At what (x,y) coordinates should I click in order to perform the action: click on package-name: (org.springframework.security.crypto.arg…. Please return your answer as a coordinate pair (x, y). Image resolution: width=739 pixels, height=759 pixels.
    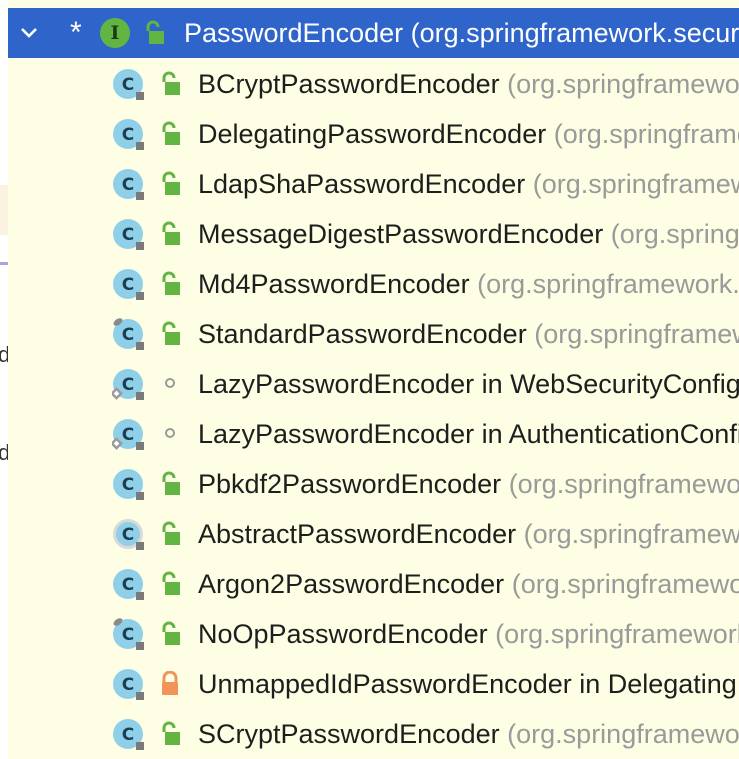
    Looking at the image, I should click on (625, 584).